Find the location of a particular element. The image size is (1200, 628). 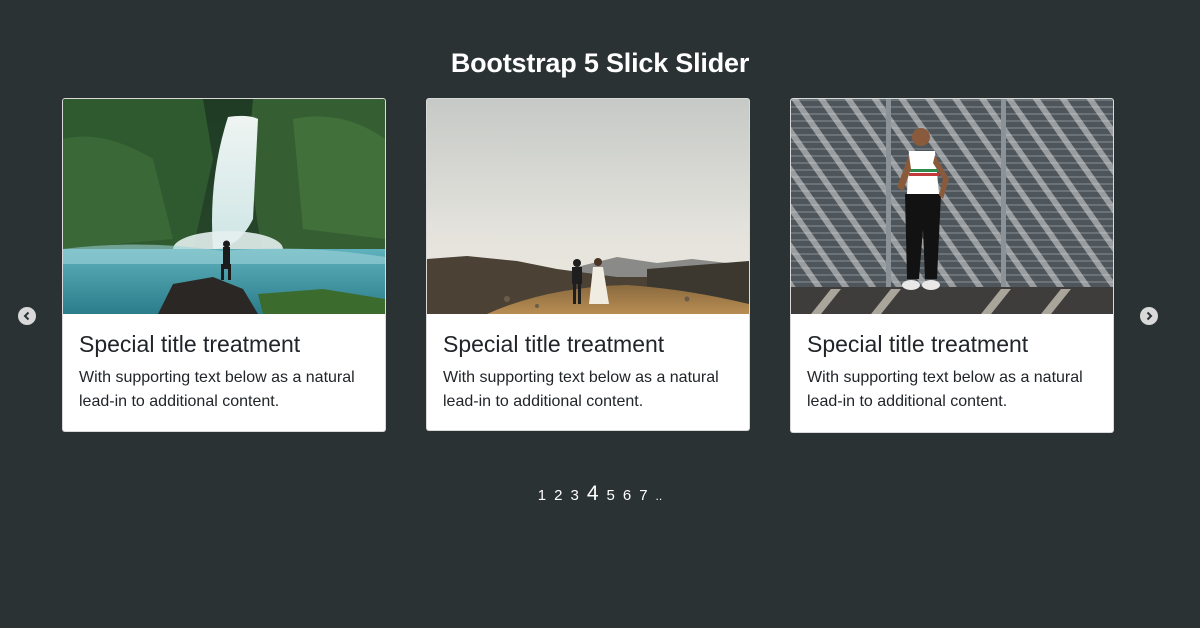

next-arrow-button is located at coordinates (1149, 316).